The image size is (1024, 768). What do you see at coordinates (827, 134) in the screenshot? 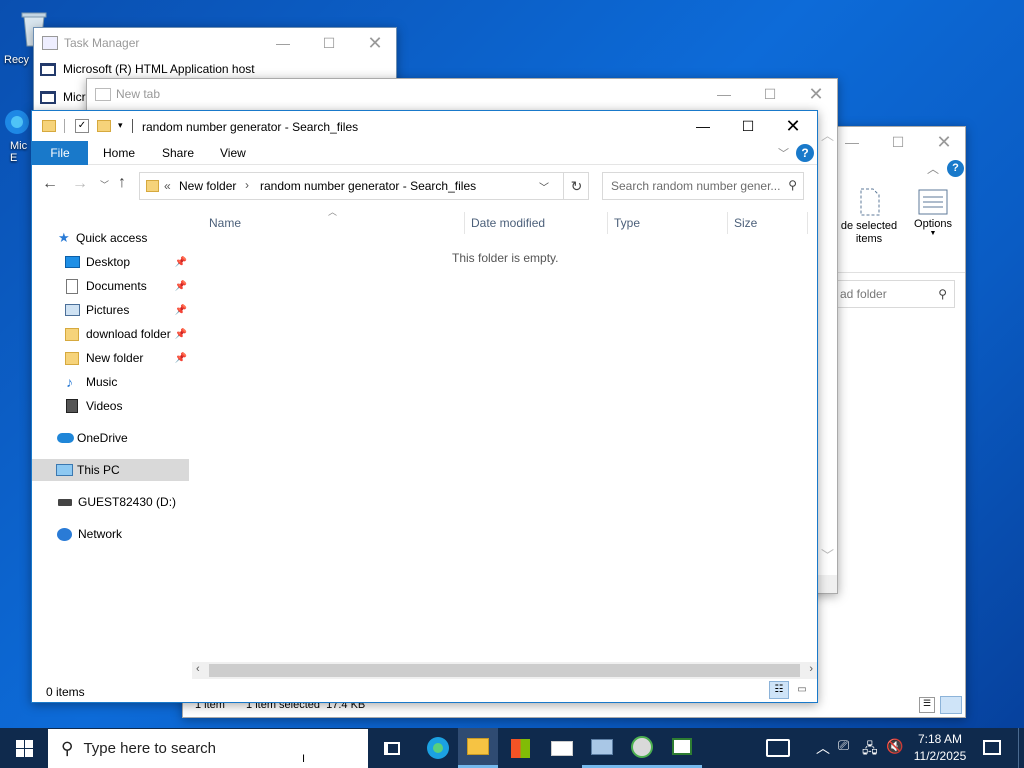
I see `scroll-up-icon: ︿` at bounding box center [827, 134].